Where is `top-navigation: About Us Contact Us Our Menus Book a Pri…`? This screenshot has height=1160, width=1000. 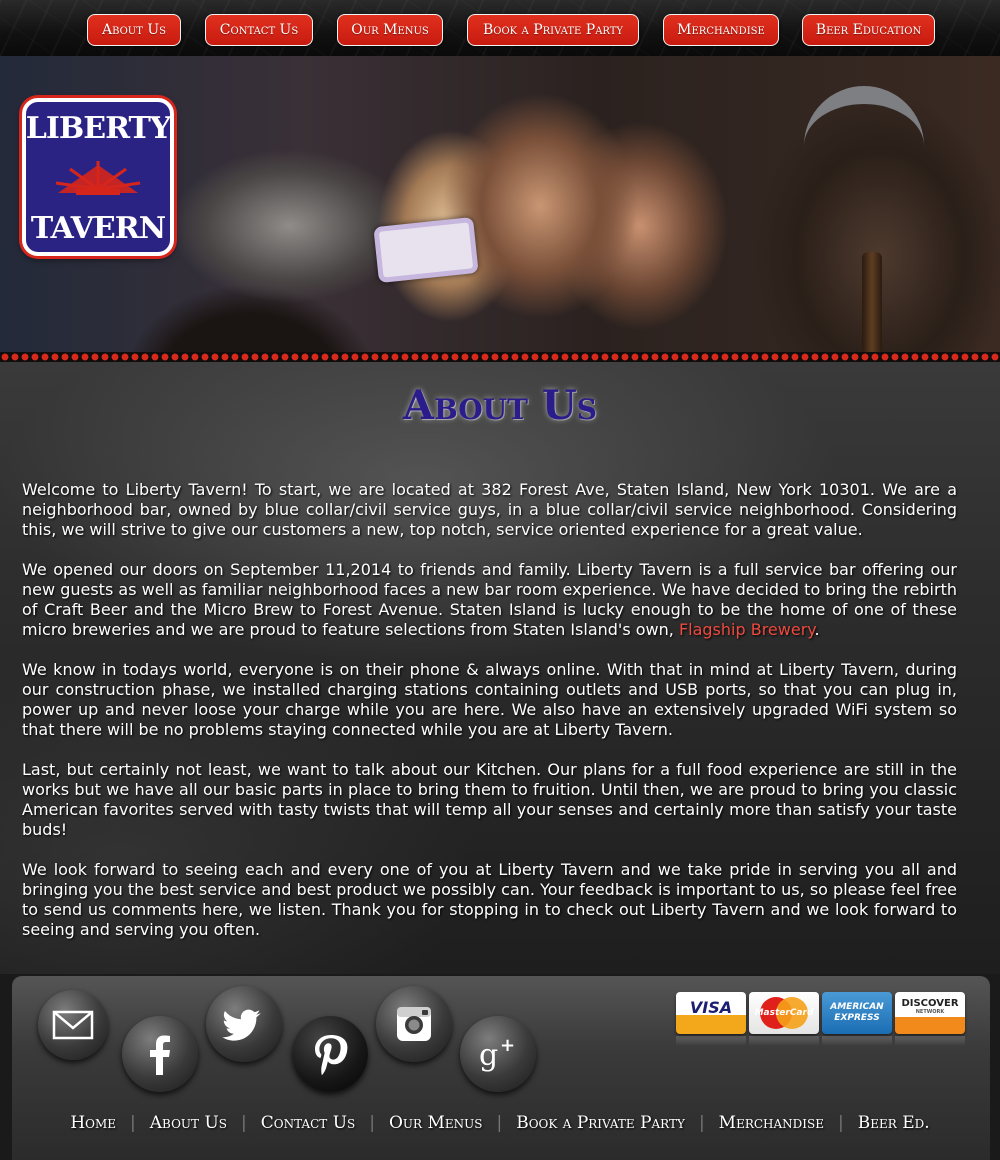
top-navigation: About Us Contact Us Our Menus Book a Pri… is located at coordinates (500, 28).